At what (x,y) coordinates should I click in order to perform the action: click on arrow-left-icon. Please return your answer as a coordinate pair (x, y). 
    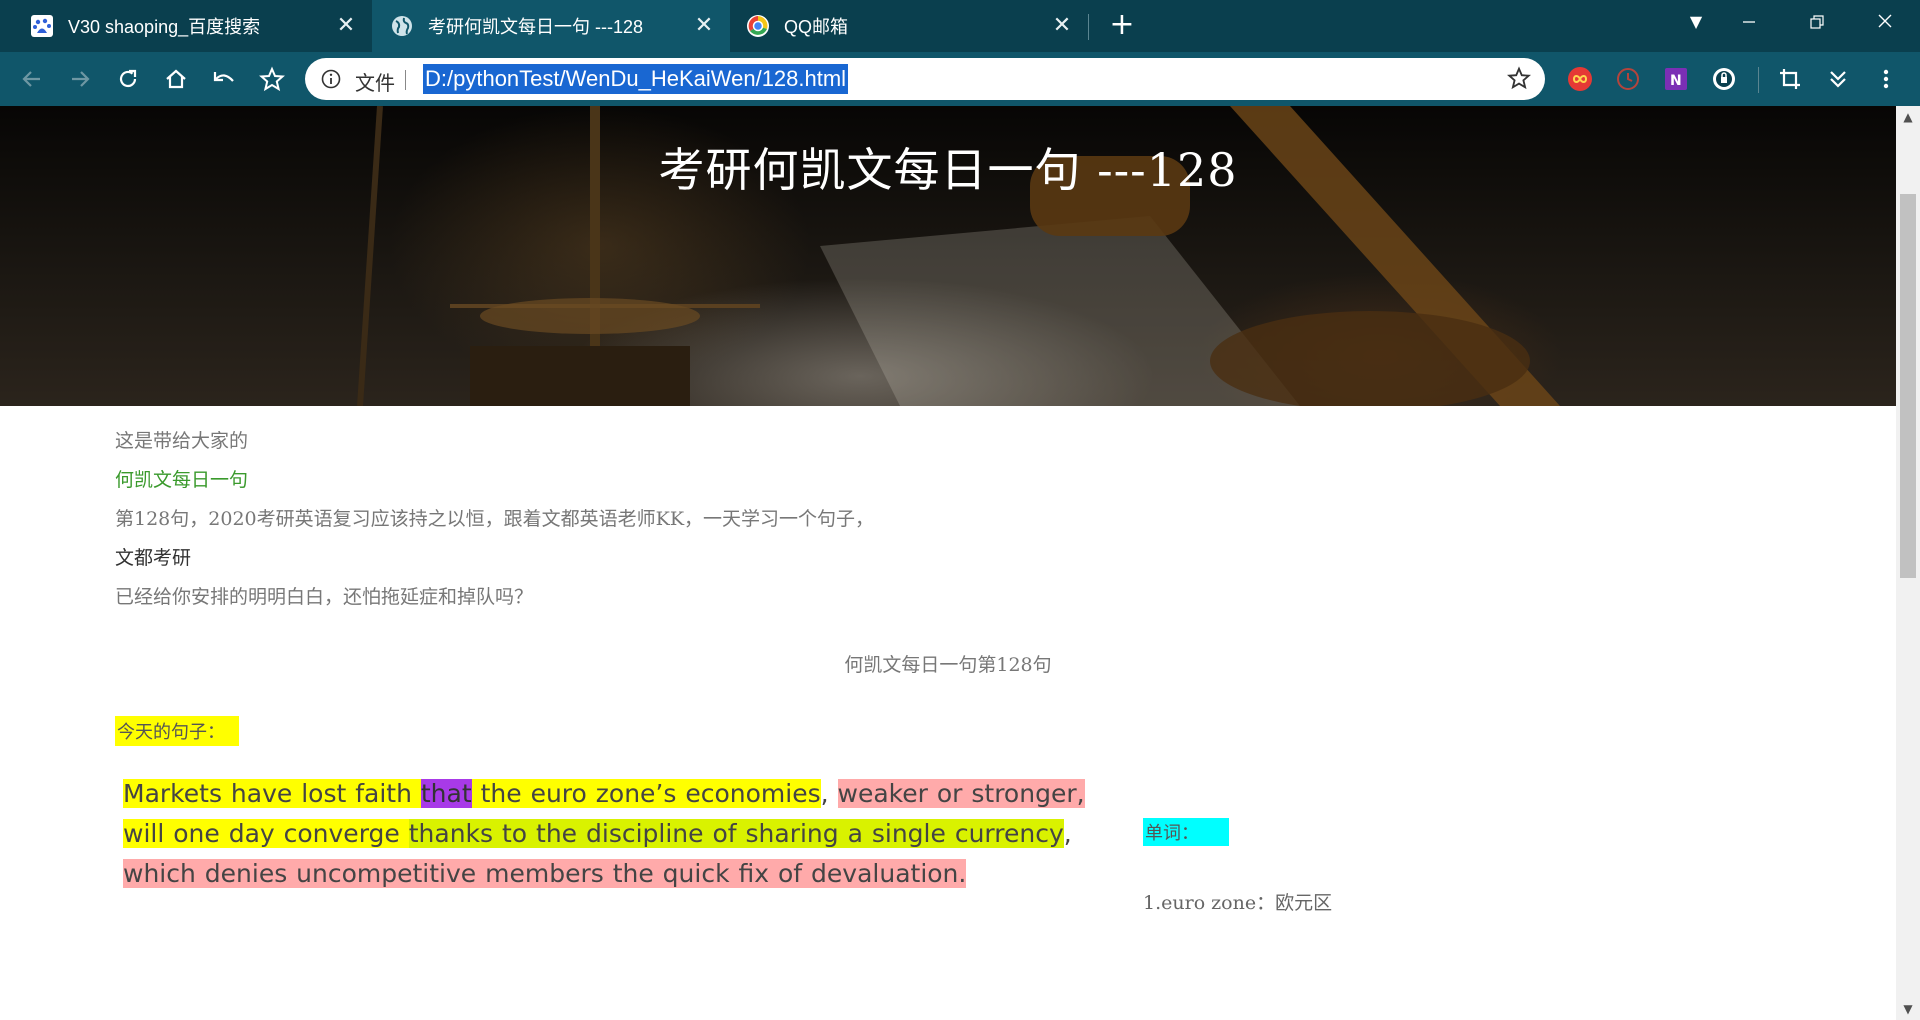
    Looking at the image, I should click on (31, 79).